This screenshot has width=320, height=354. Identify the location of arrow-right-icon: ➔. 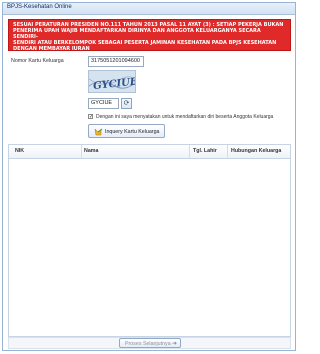
(175, 343).